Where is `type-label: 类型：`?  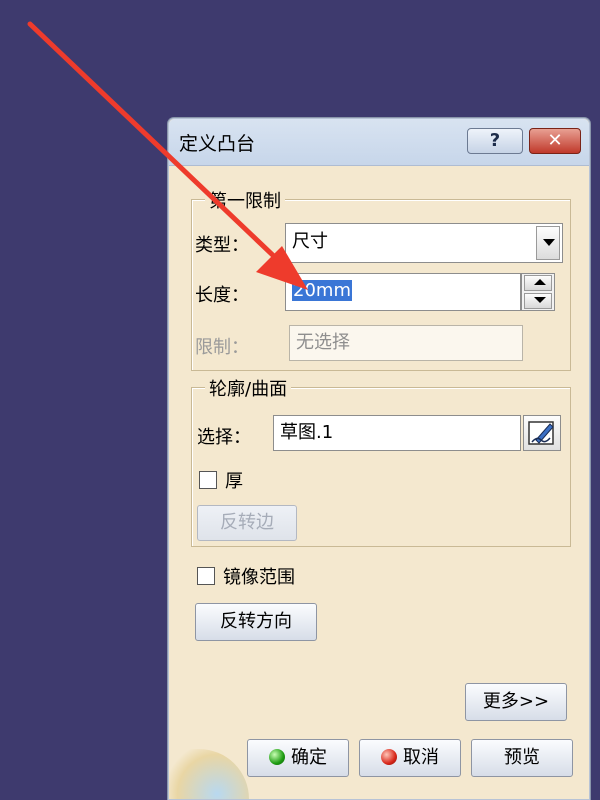 type-label: 类型： is located at coordinates (222, 245).